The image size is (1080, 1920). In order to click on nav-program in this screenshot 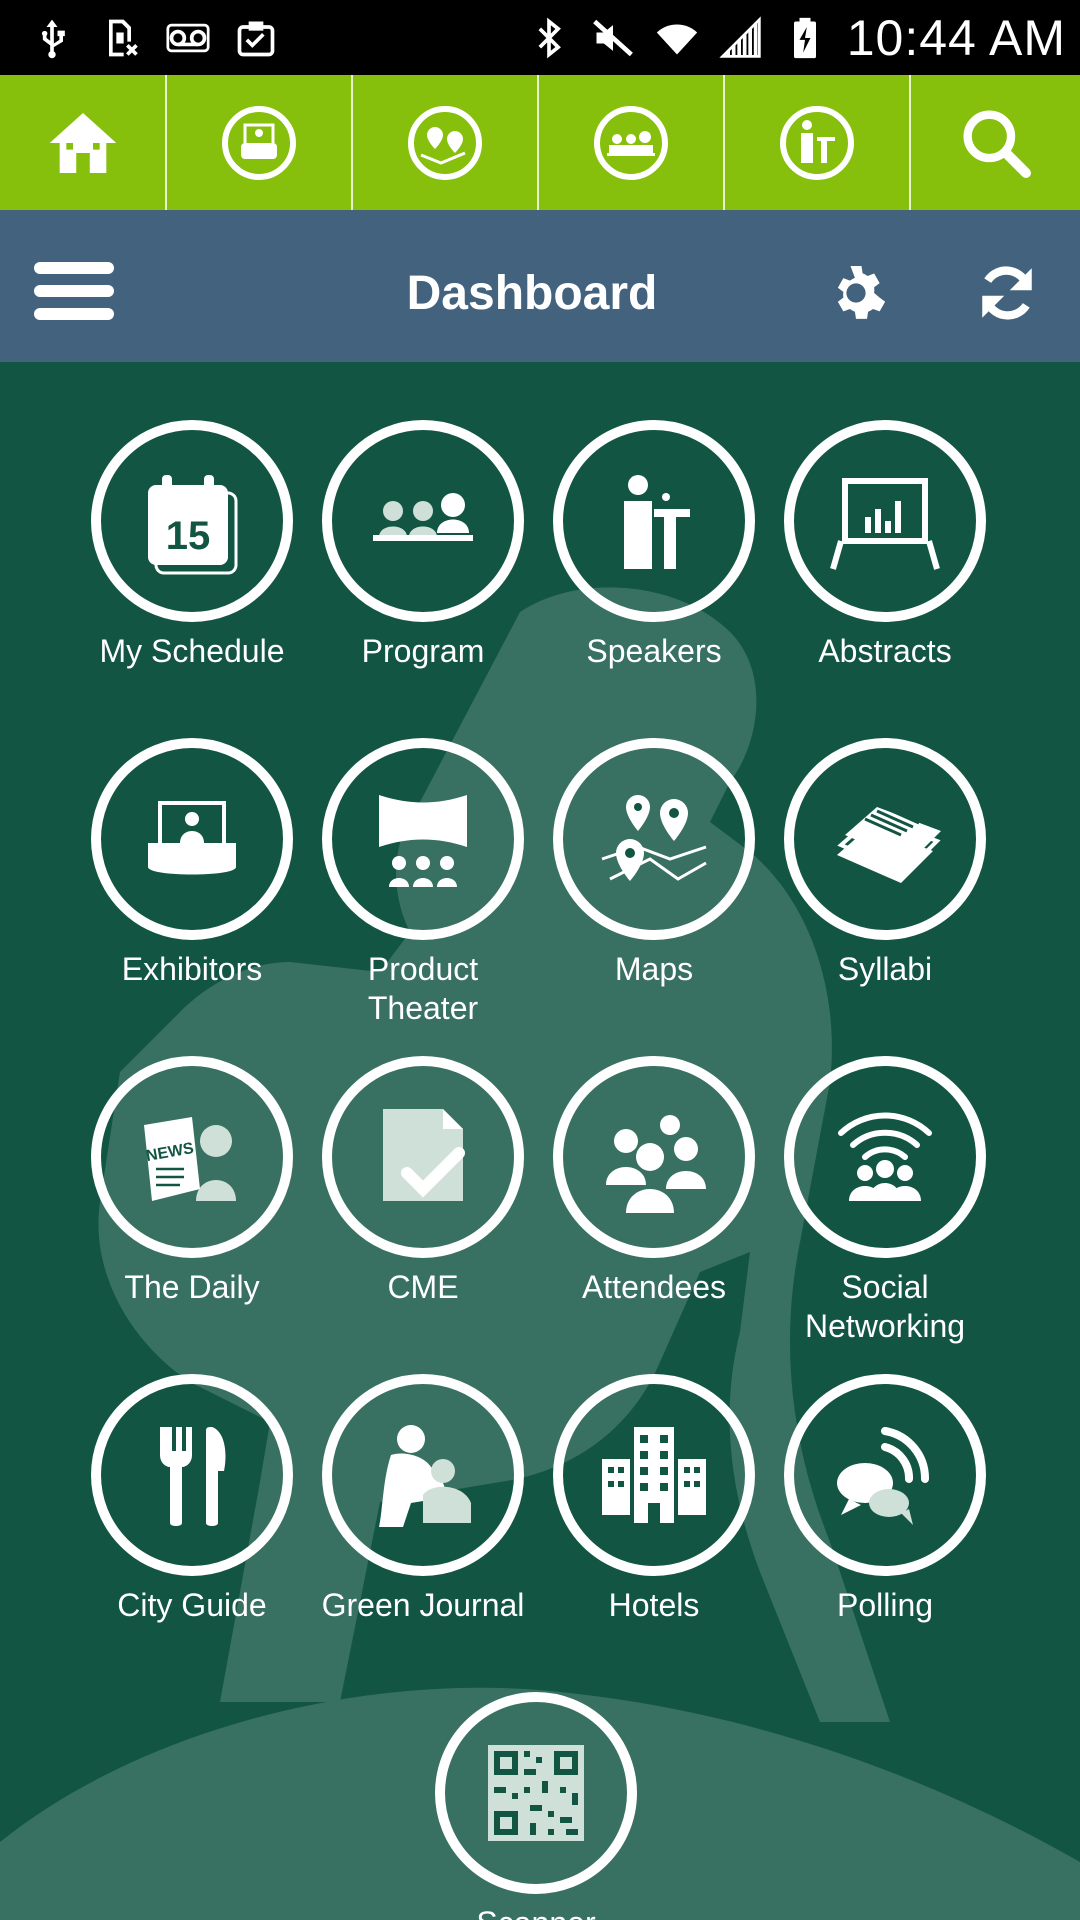, I will do `click(632, 142)`.